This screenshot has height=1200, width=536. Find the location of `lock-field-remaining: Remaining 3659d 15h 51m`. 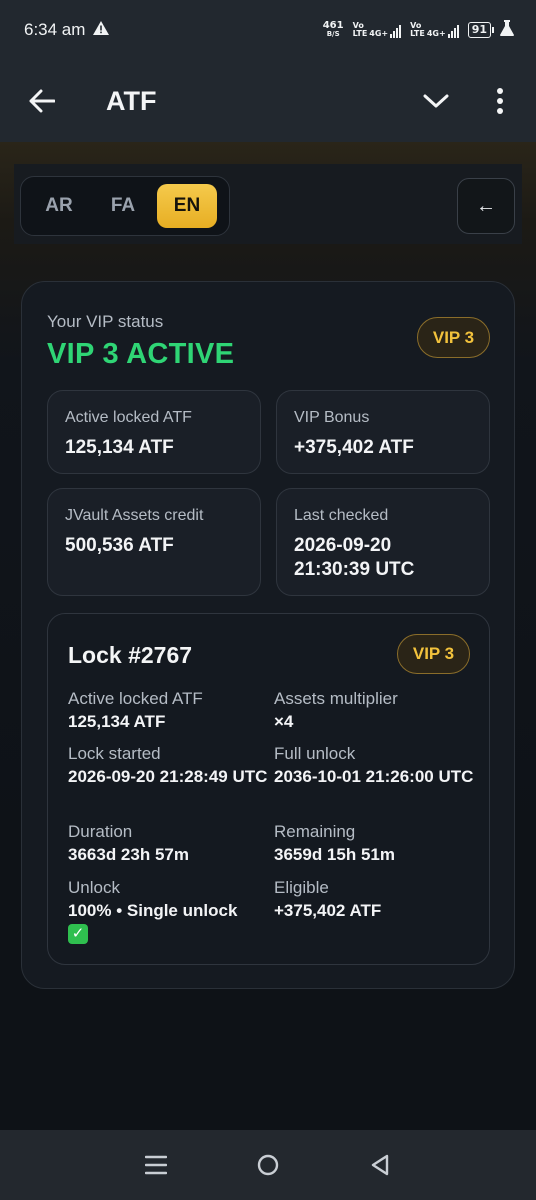

lock-field-remaining: Remaining 3659d 15h 51m is located at coordinates (374, 843).